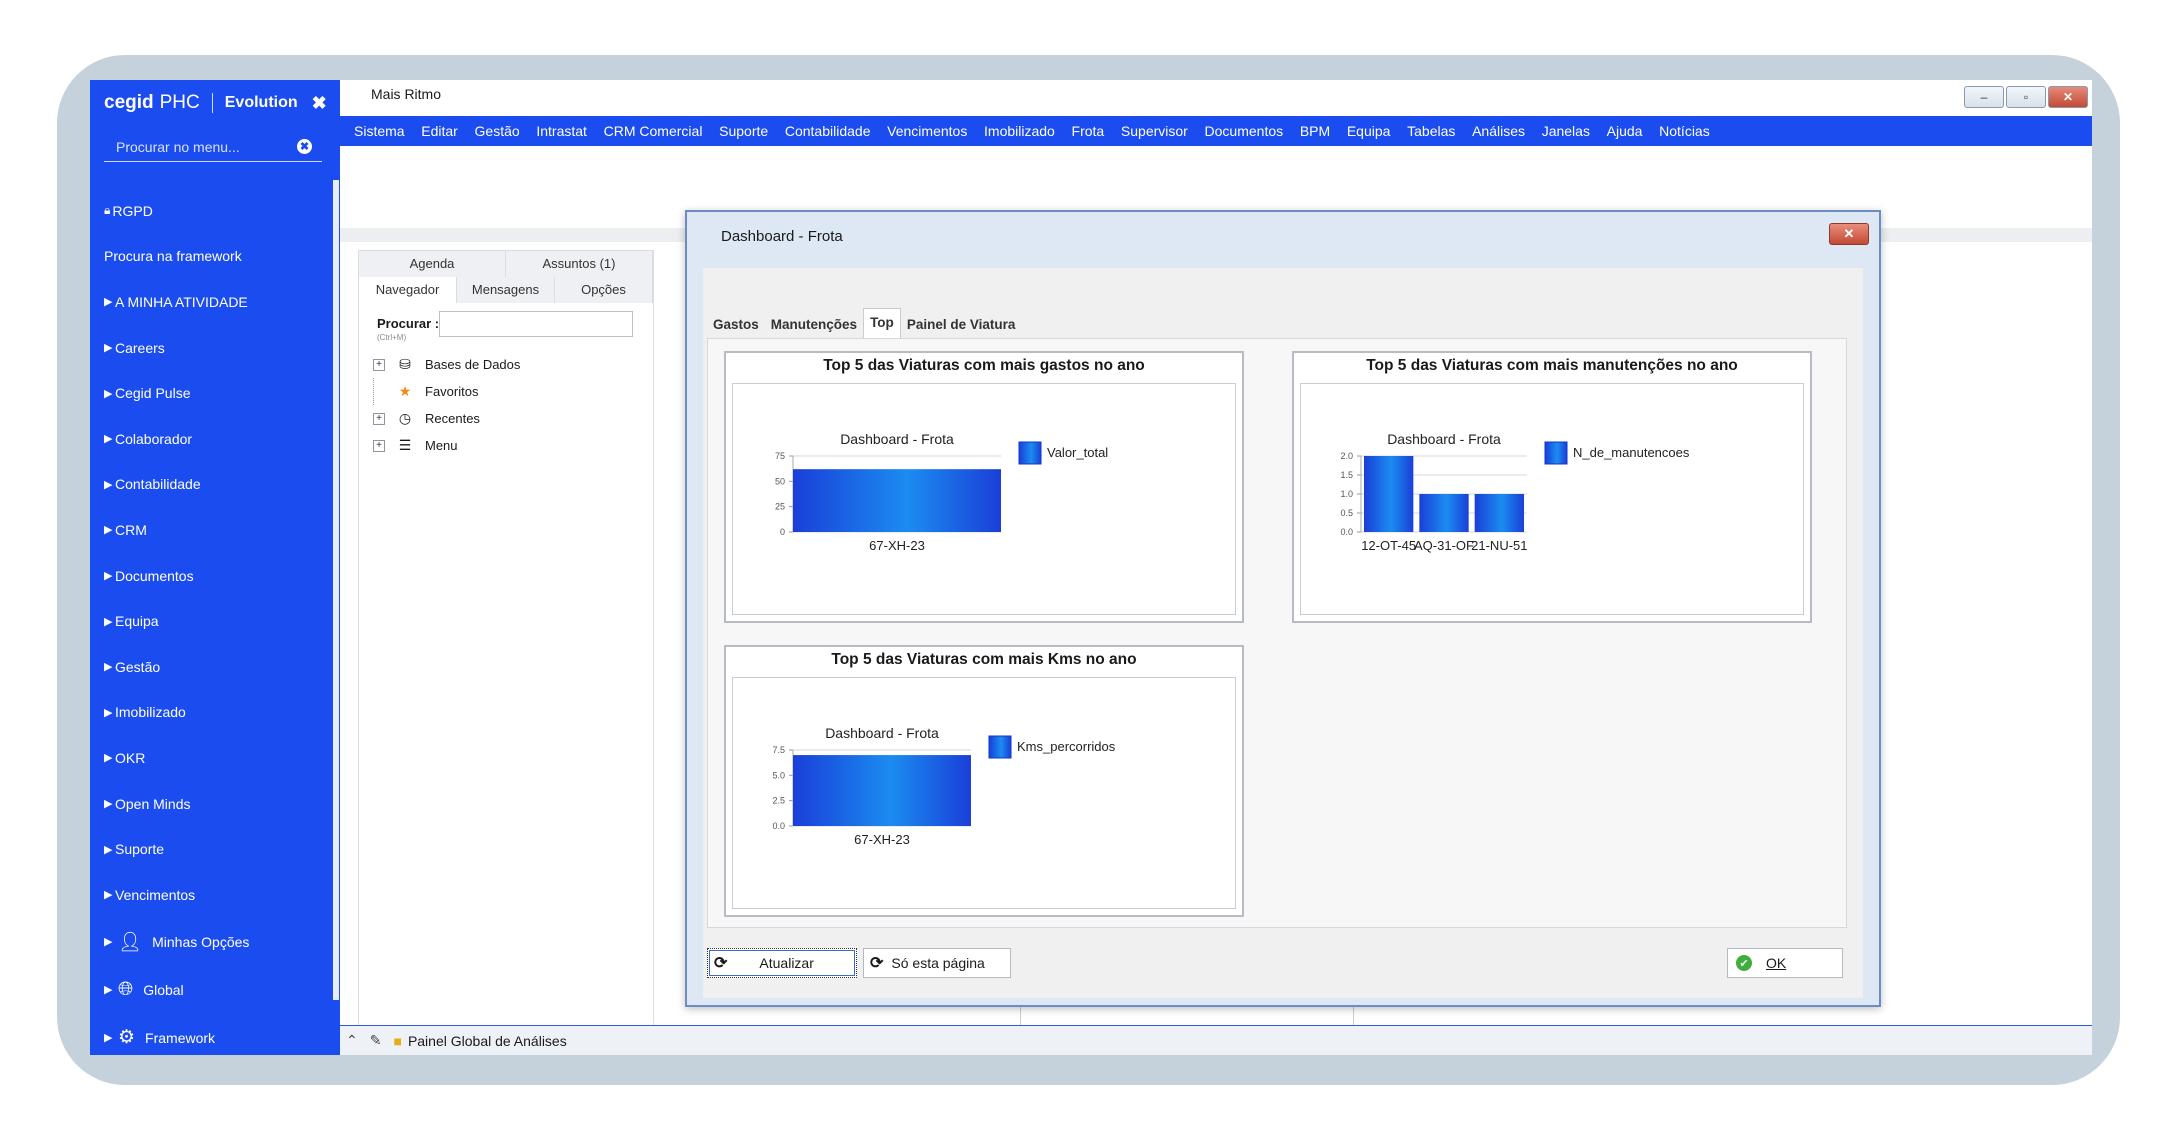 This screenshot has width=2175, height=1132. Describe the element at coordinates (439, 131) in the screenshot. I see `menu-editar: Editar` at that location.